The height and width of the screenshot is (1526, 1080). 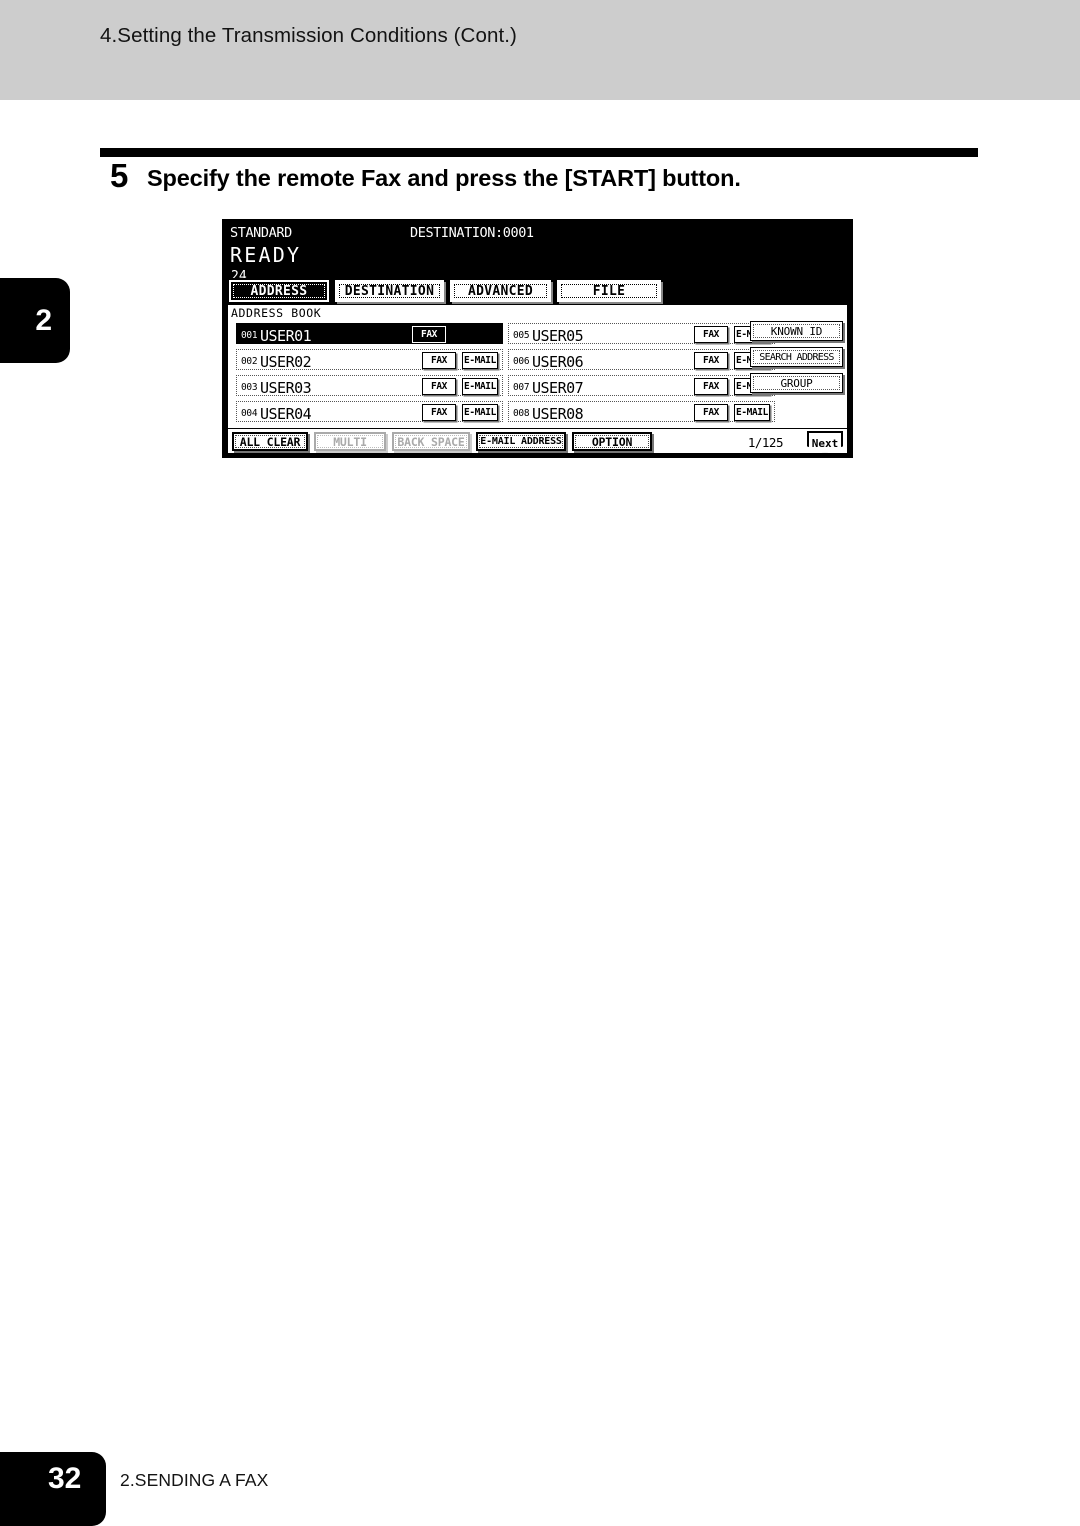 I want to click on page-indicator: 1/125, so click(x=765, y=442).